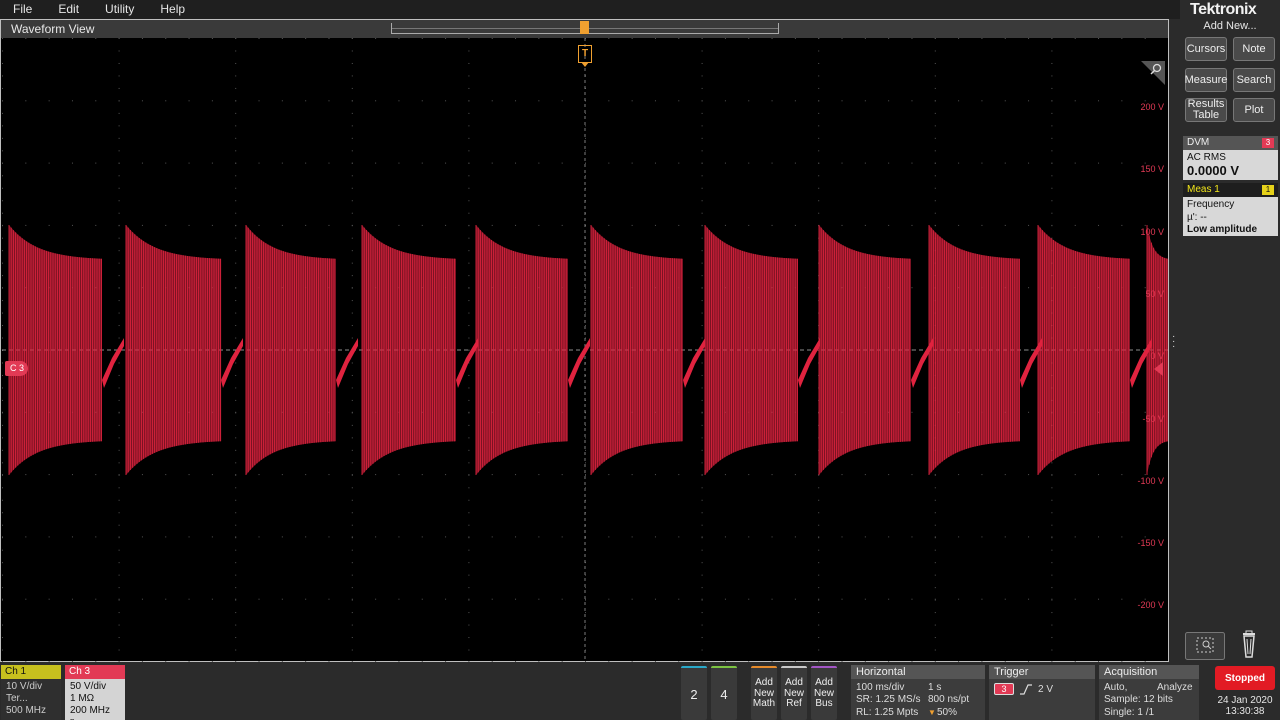  I want to click on trigger-level-marker, so click(1158, 369).